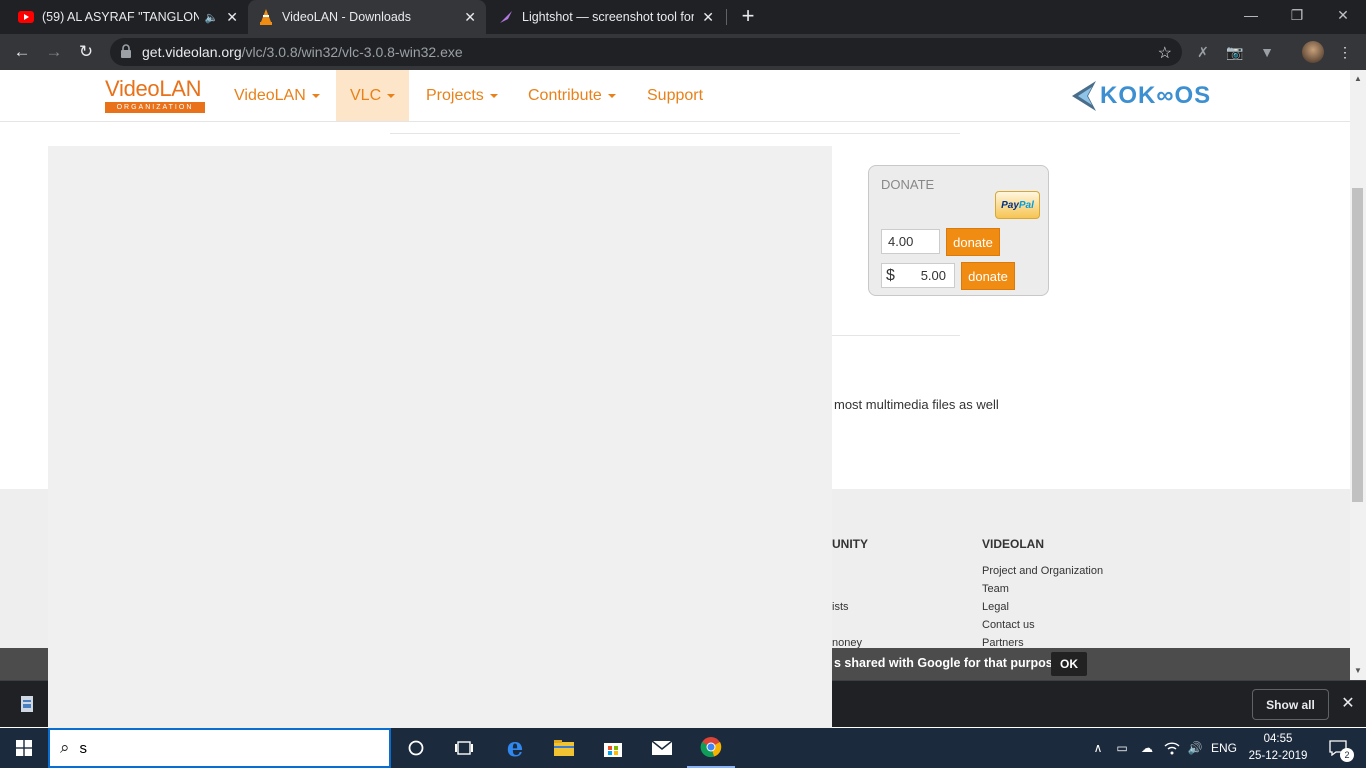 The width and height of the screenshot is (1366, 768). Describe the element at coordinates (1358, 79) in the screenshot. I see `scroll-up-icon: ▲` at that location.